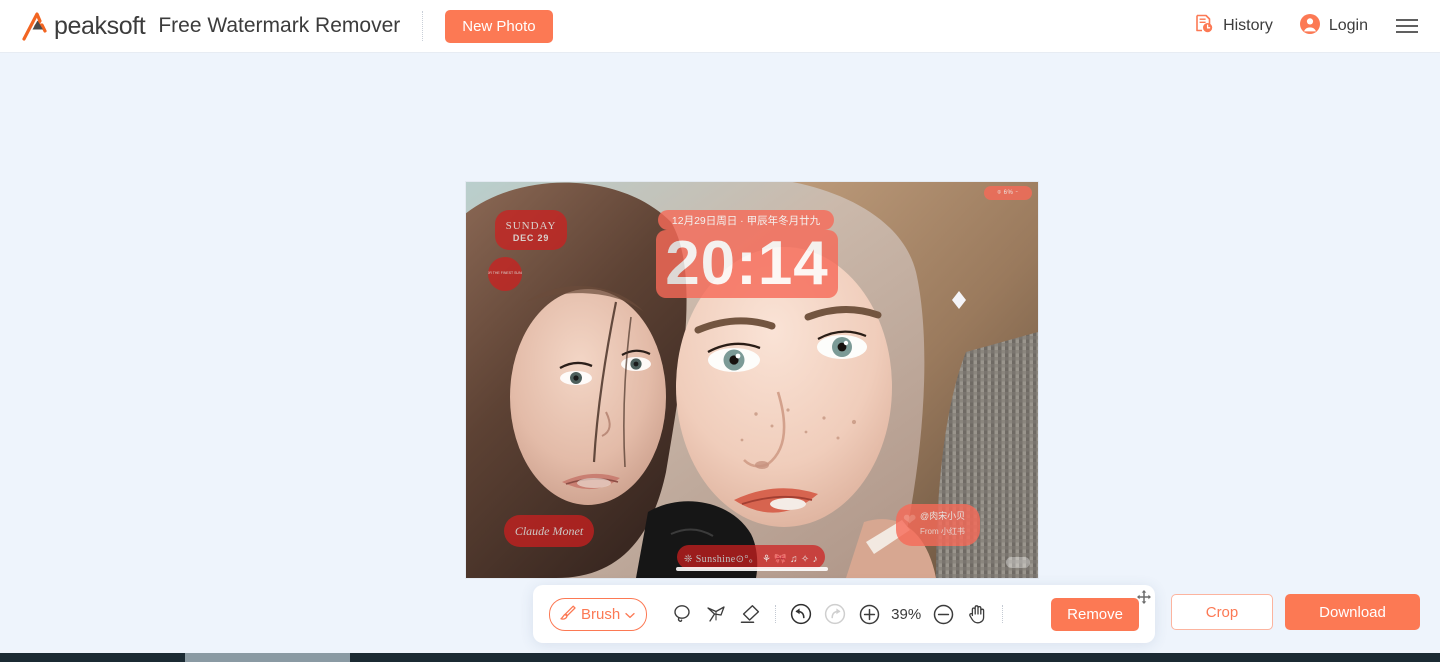  Describe the element at coordinates (567, 614) in the screenshot. I see `paint-brush-icon` at that location.